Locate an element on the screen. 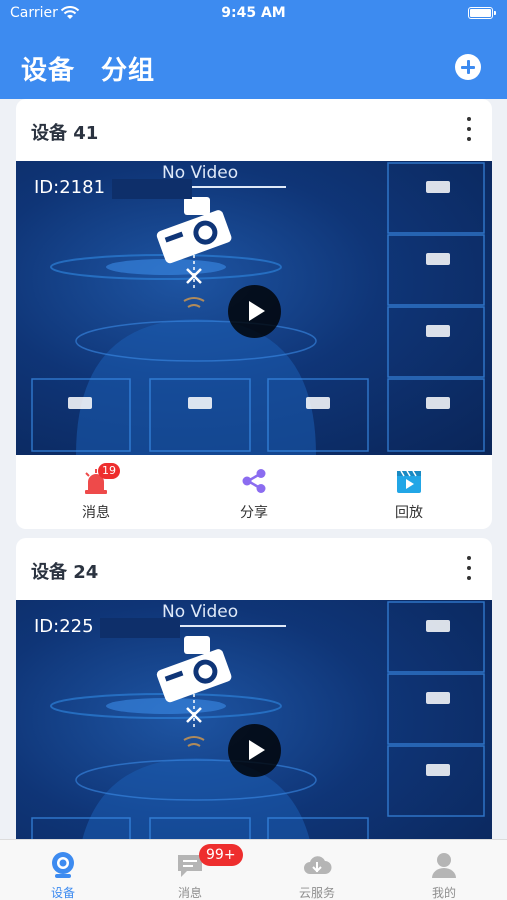 This screenshot has width=507, height=900. share-action-label: 分享 is located at coordinates (254, 513).